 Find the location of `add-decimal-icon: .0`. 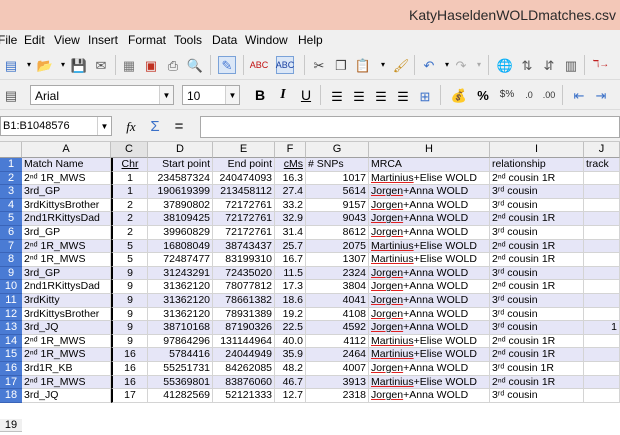

add-decimal-icon: .0 is located at coordinates (529, 95).